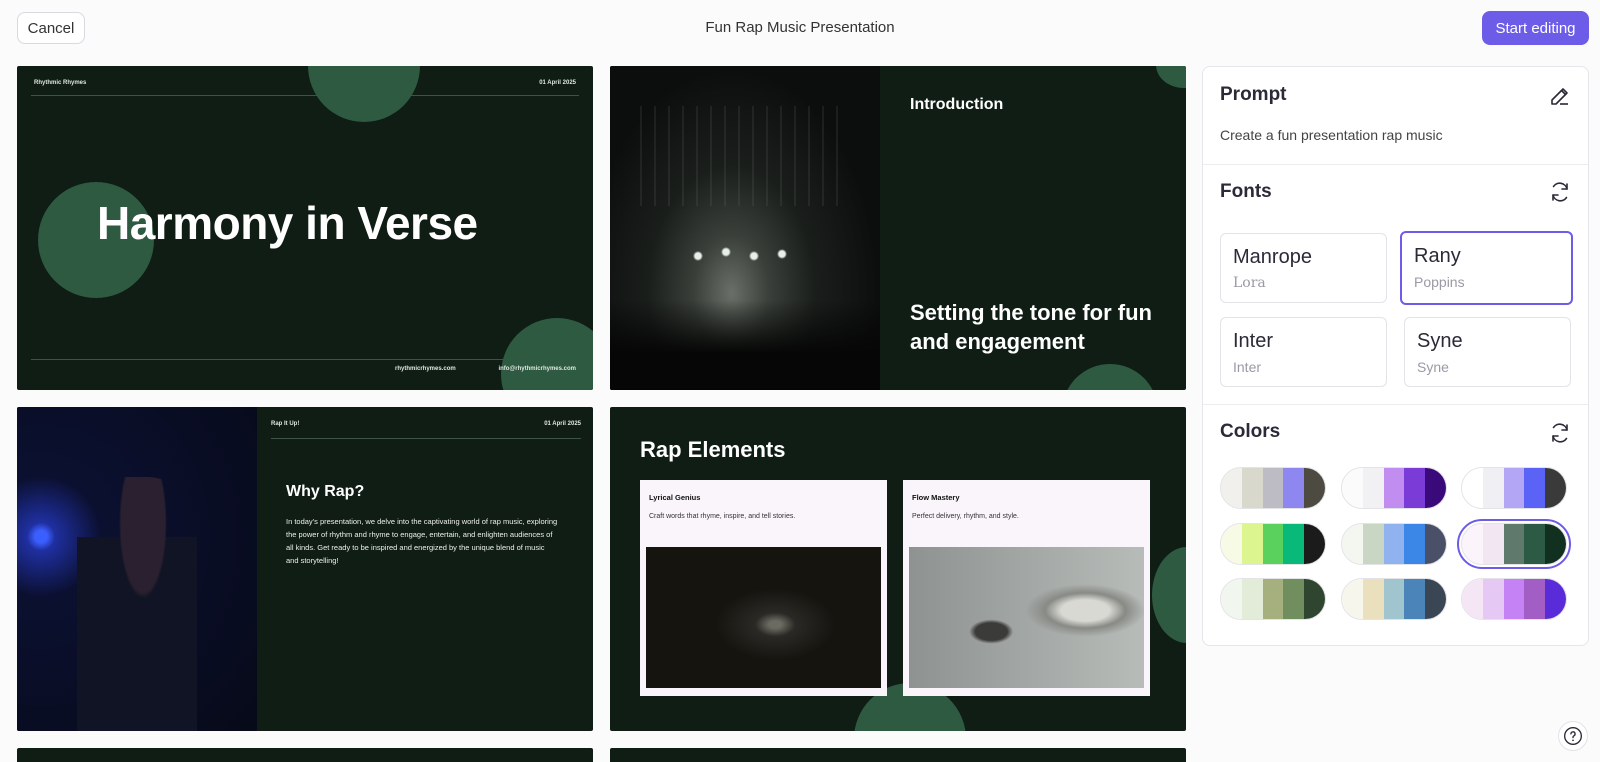 The height and width of the screenshot is (762, 1600). I want to click on font-heading-name: Inter, so click(1253, 341).